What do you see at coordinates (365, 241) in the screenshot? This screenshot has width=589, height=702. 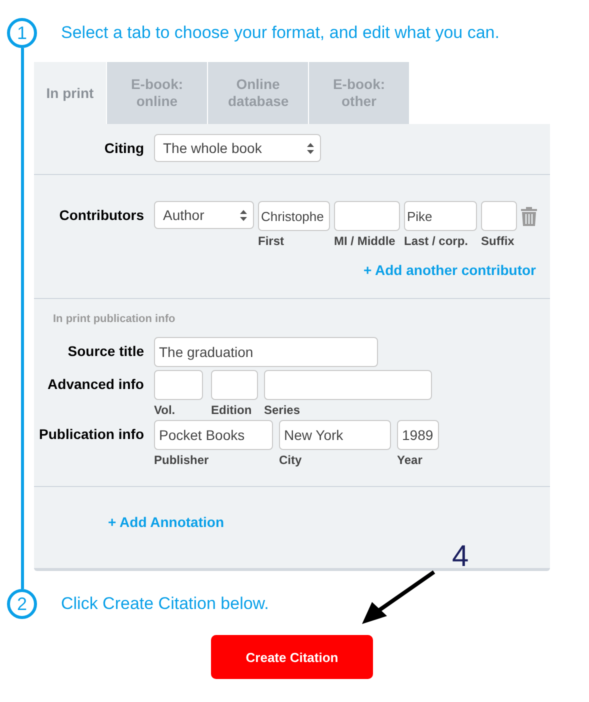 I see `field-caption: MI / Middle` at bounding box center [365, 241].